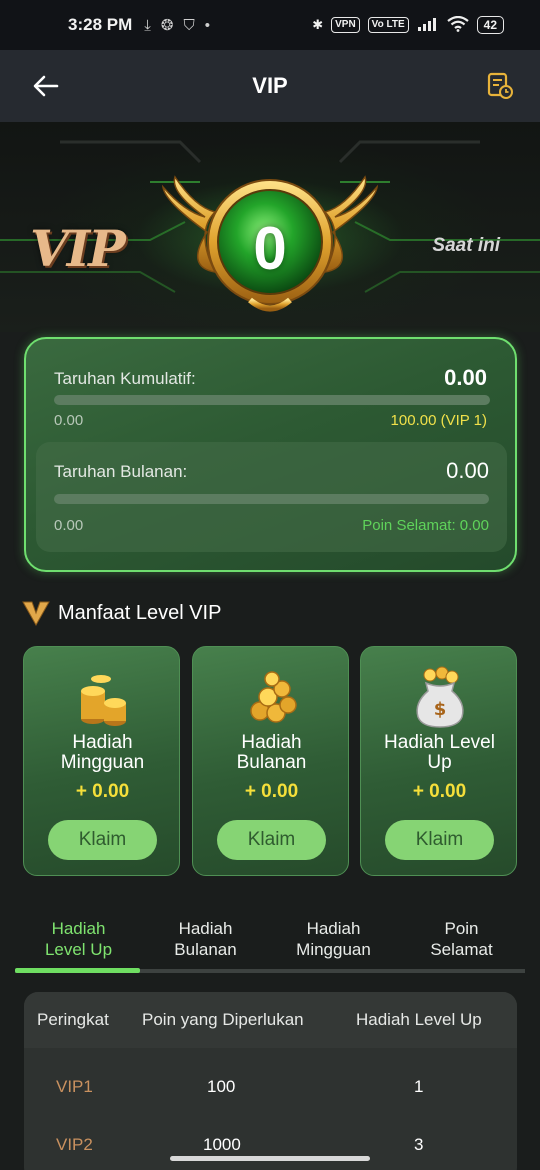 This screenshot has height=1170, width=540. Describe the element at coordinates (73, 1019) in the screenshot. I see `column-header-rank: Peringkat` at that location.